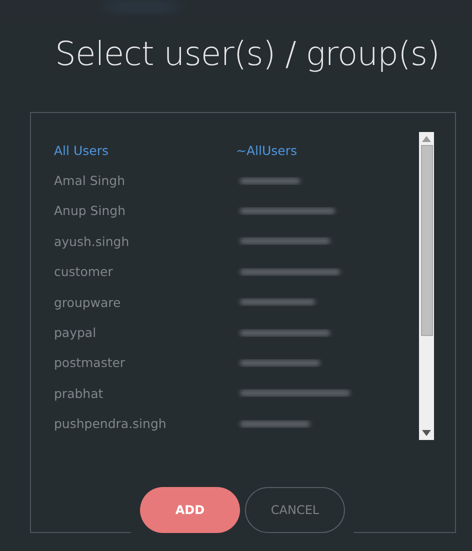 This screenshot has height=551, width=472. Describe the element at coordinates (133, 210) in the screenshot. I see `user-name: Anup Singh` at that location.